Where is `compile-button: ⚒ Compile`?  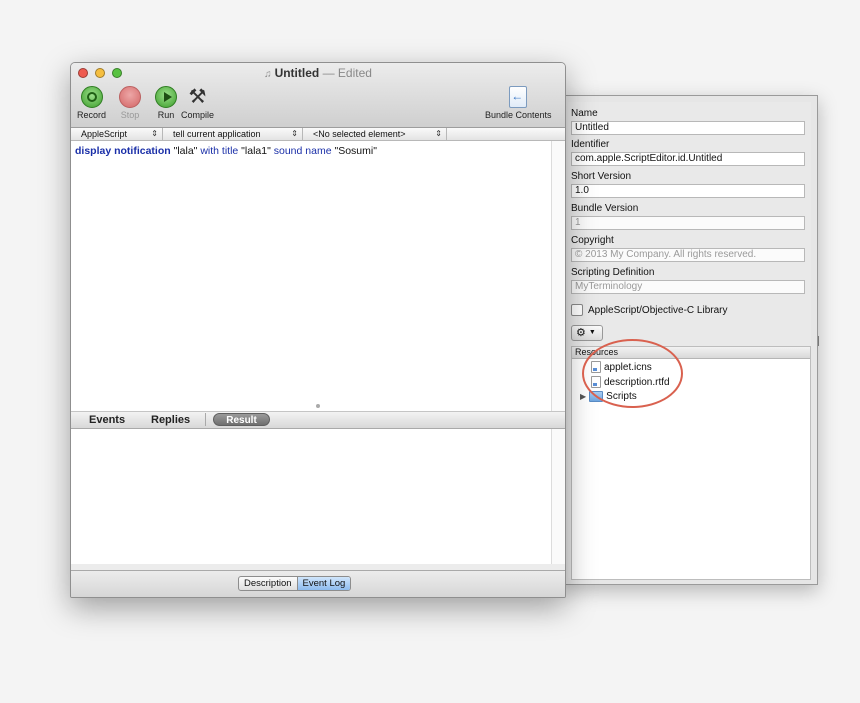
compile-button: ⚒ Compile is located at coordinates (197, 103).